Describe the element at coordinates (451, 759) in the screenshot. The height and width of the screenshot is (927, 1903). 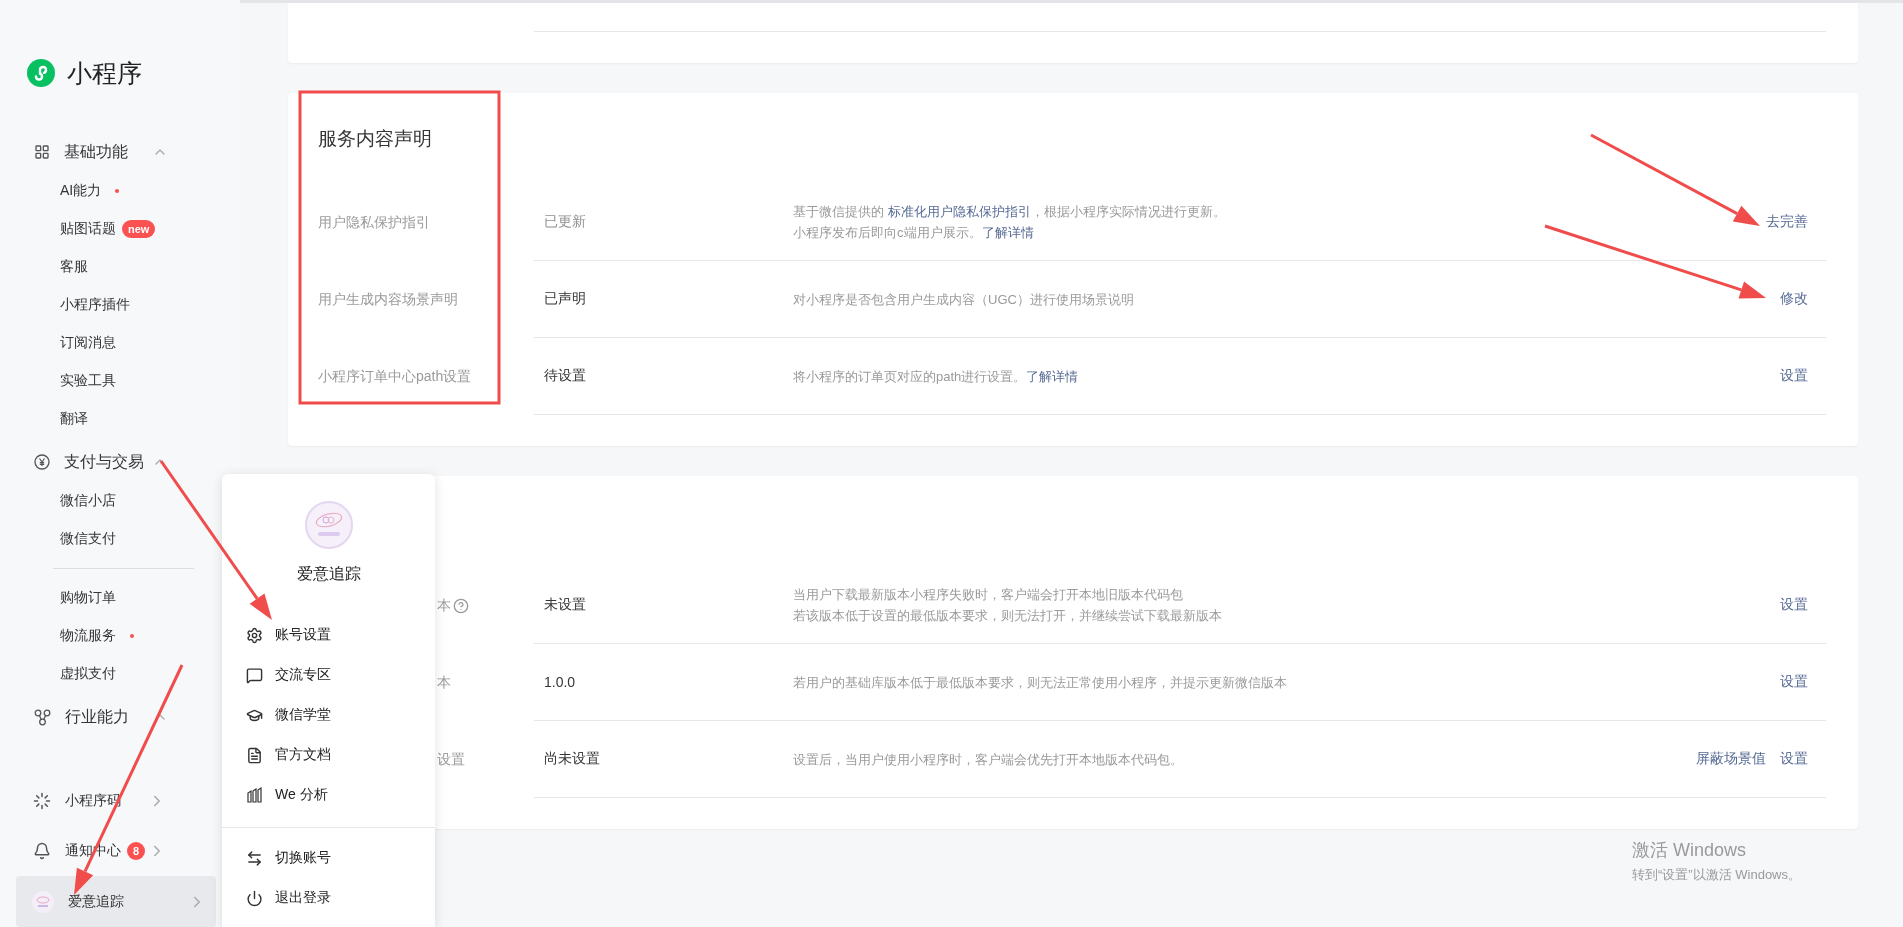
I see `setting-label: 设置` at that location.